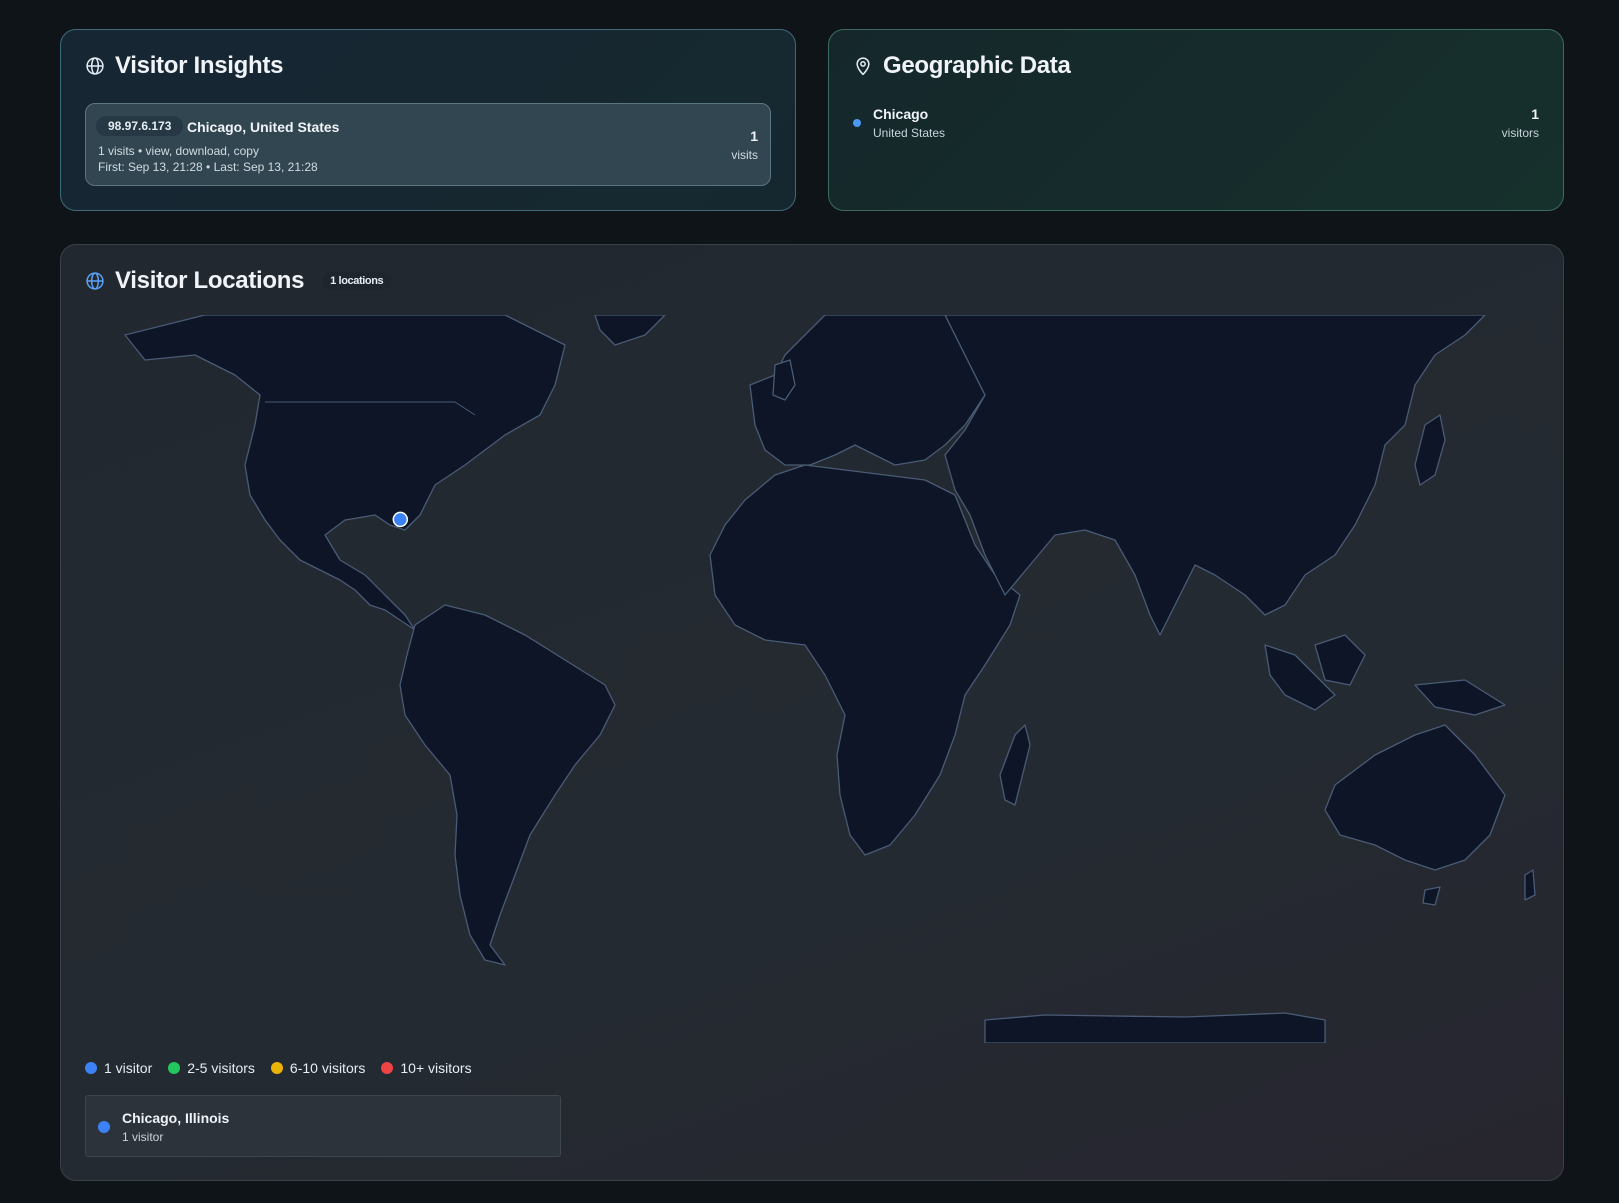  Describe the element at coordinates (1520, 133) in the screenshot. I see `geo-count-label: visitors` at that location.